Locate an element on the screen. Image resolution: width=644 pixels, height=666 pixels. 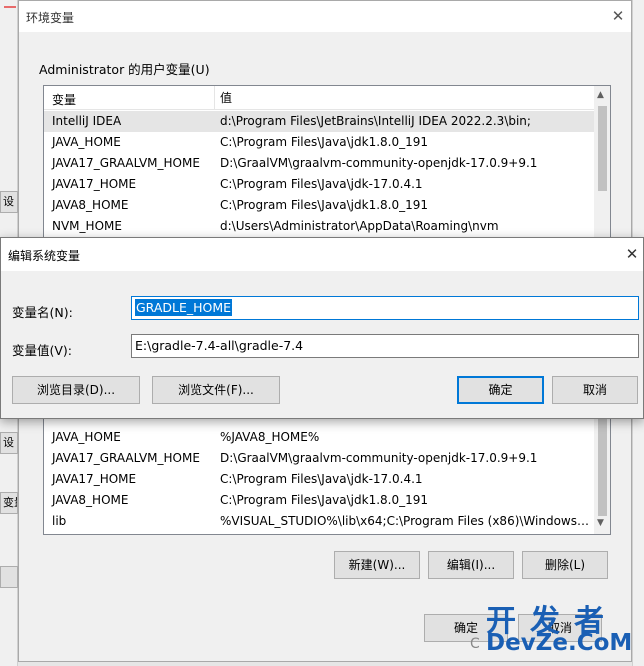
variable-name-value: GRADLE_HOME is located at coordinates (184, 307).